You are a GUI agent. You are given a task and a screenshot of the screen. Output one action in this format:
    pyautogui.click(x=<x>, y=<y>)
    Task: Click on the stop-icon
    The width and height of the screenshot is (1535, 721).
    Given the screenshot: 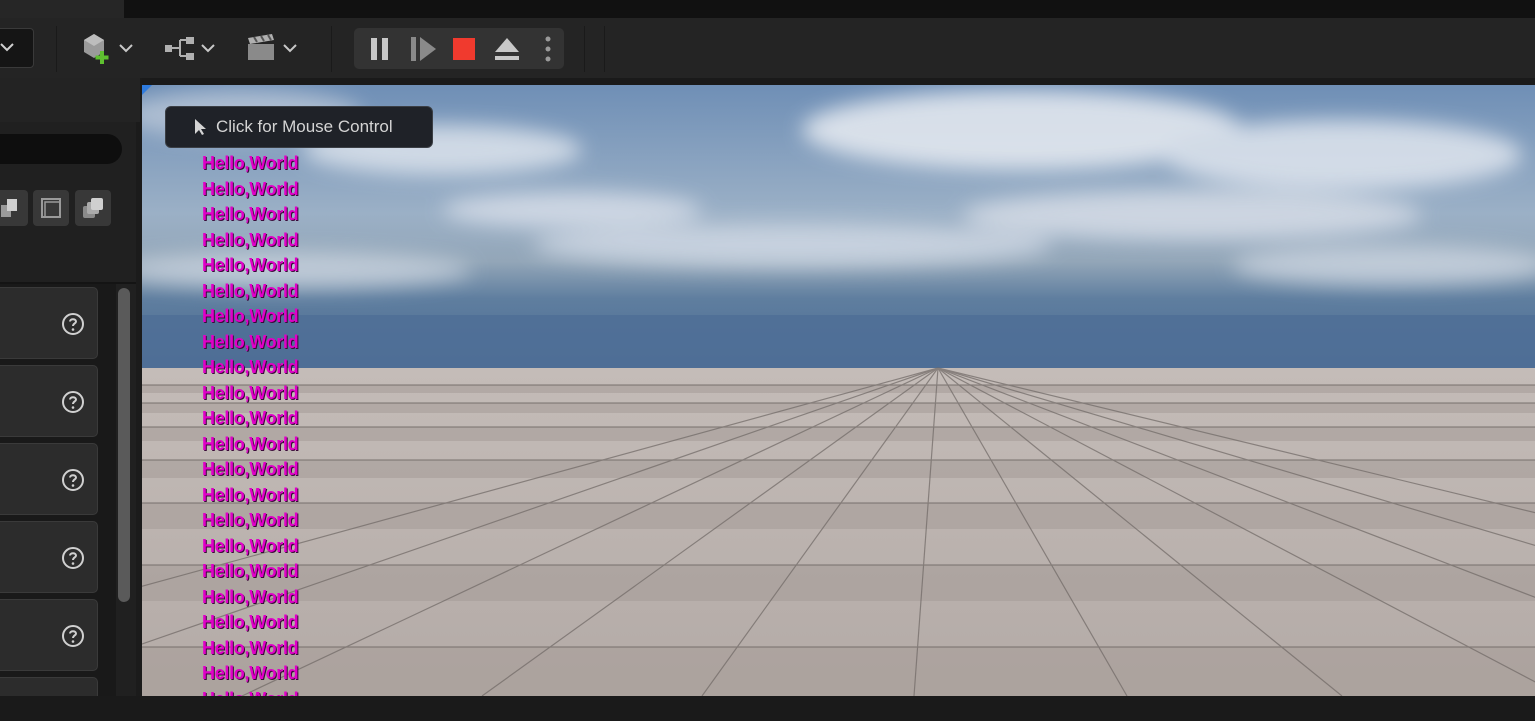 What is the action you would take?
    pyautogui.click(x=464, y=48)
    